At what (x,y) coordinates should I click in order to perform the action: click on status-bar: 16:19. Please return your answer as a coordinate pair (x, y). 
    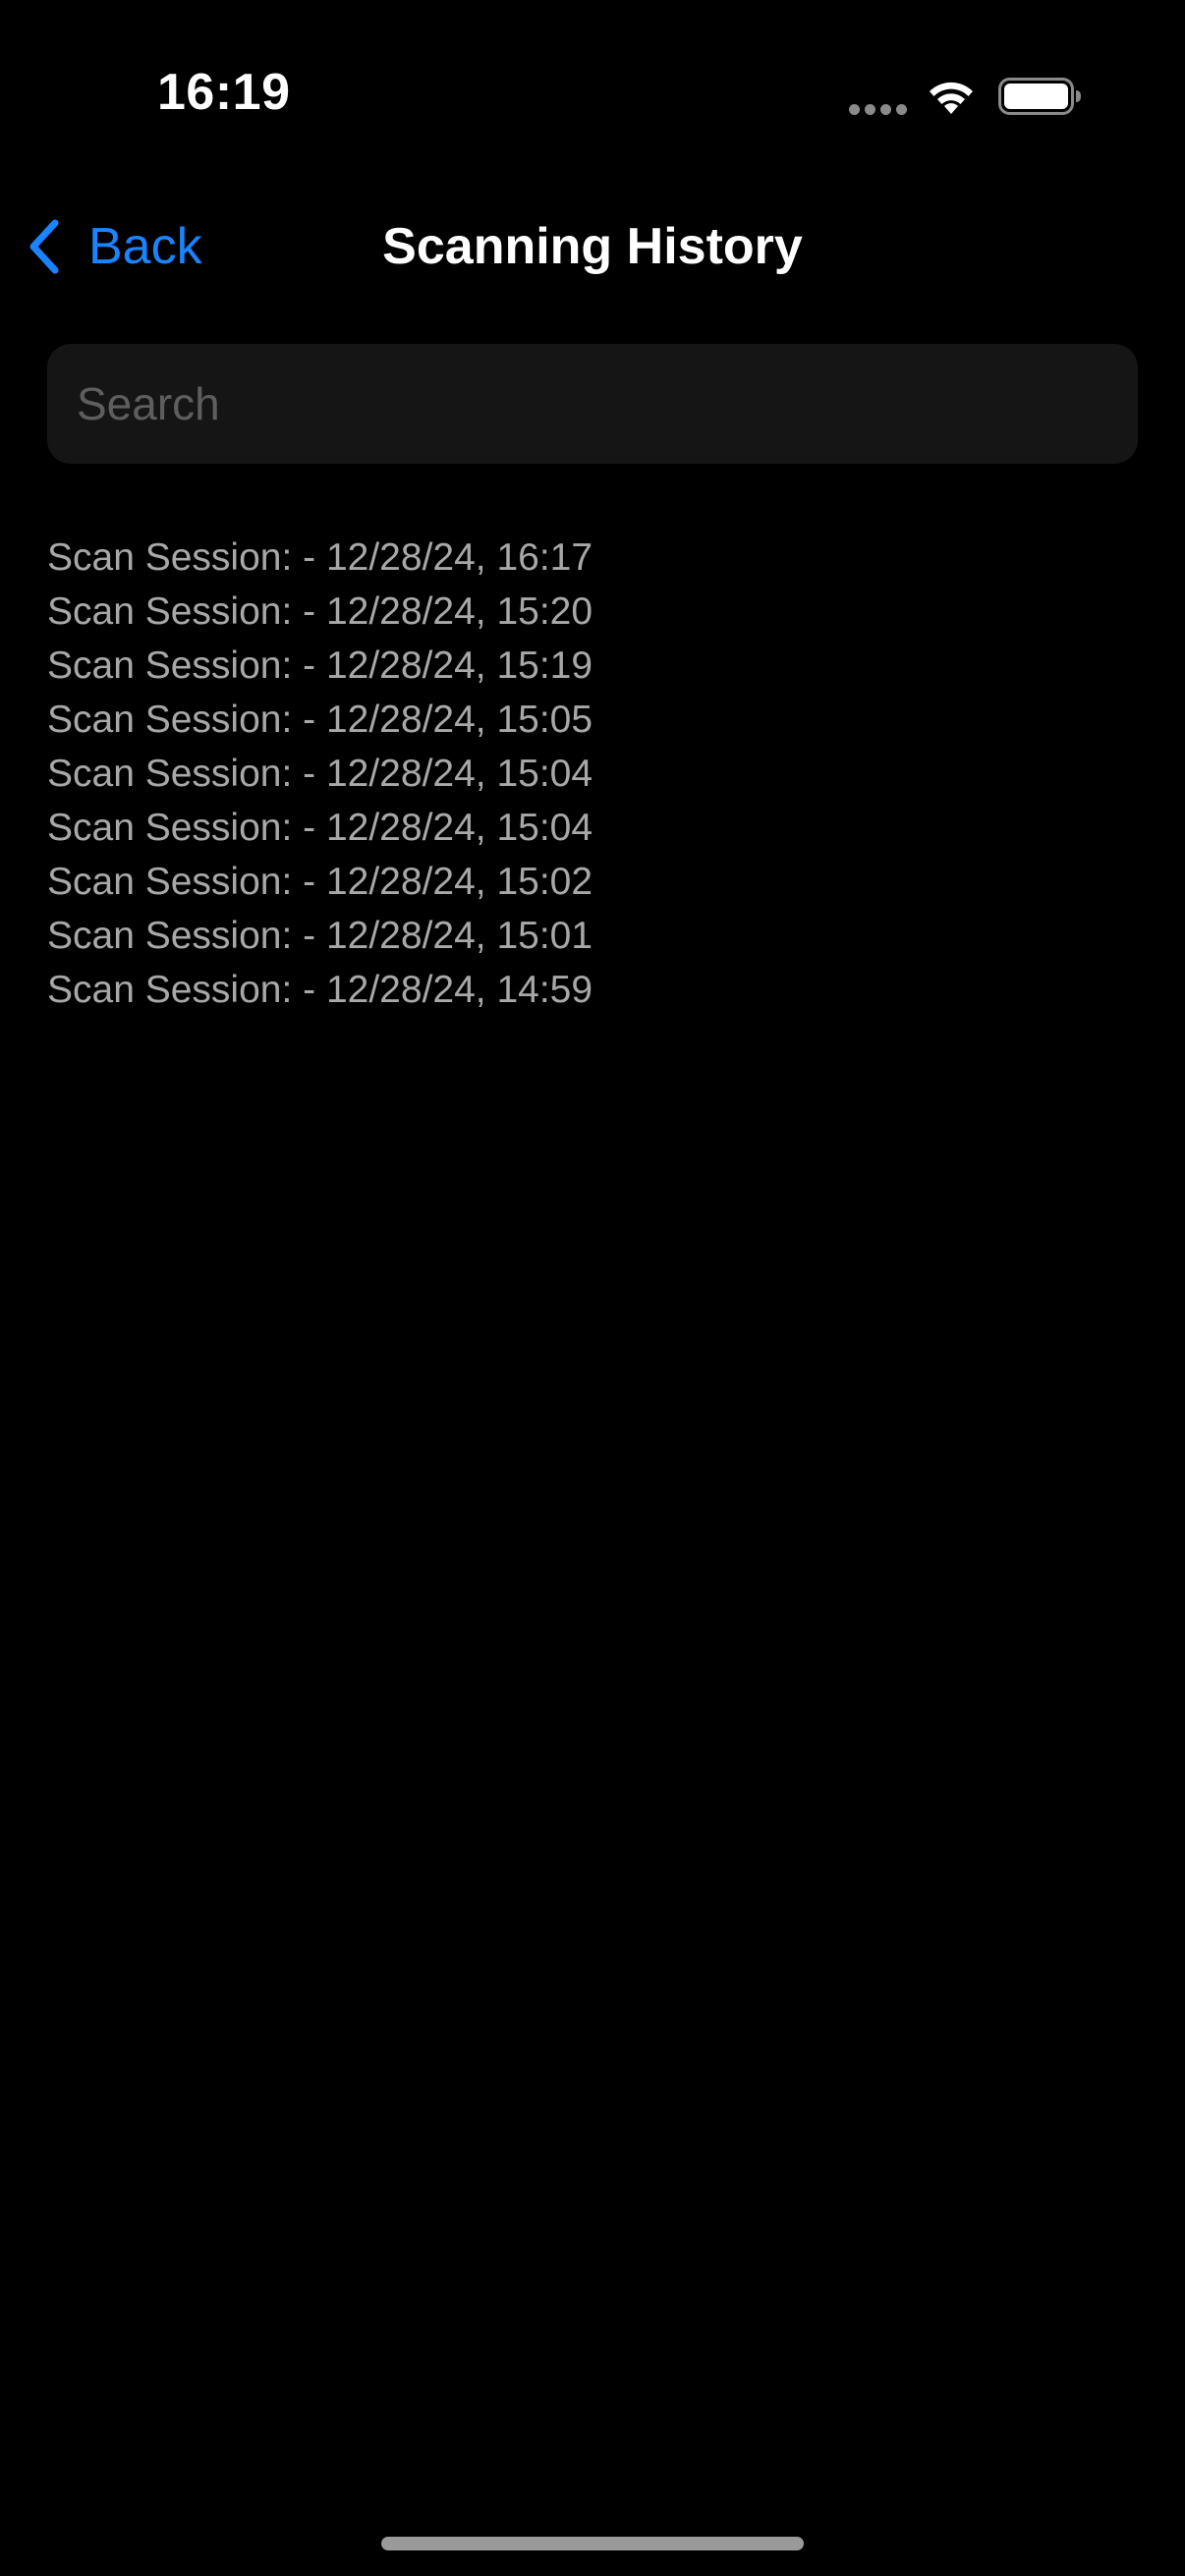
    Looking at the image, I should click on (592, 93).